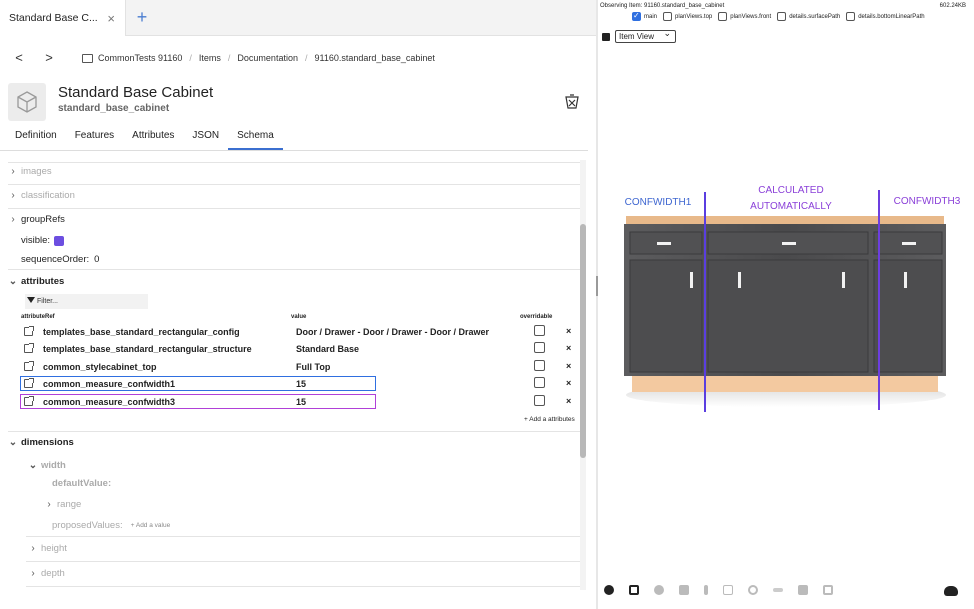 The width and height of the screenshot is (974, 609). Describe the element at coordinates (47, 442) in the screenshot. I see `node-label: dimensions` at that location.